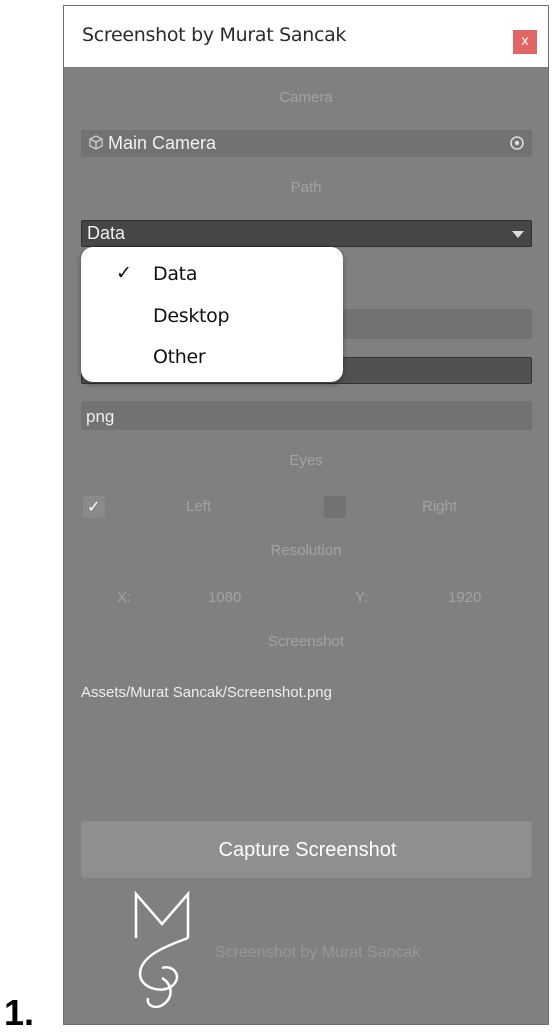  Describe the element at coordinates (318, 952) in the screenshot. I see `footer-caption: Screenshot by Murat Sancak` at that location.